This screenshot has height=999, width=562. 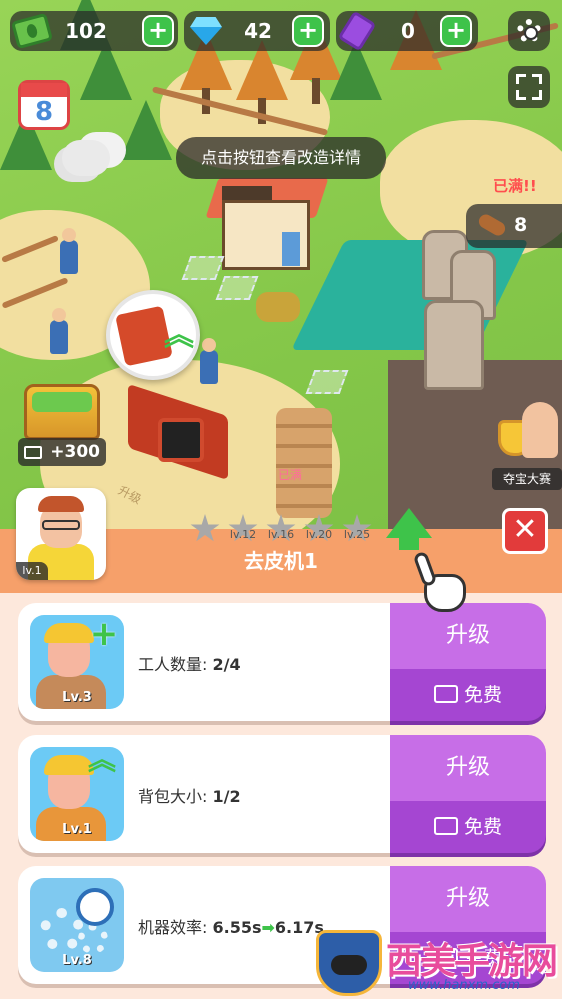 What do you see at coordinates (540, 430) in the screenshot?
I see `character-avatar` at bounding box center [540, 430].